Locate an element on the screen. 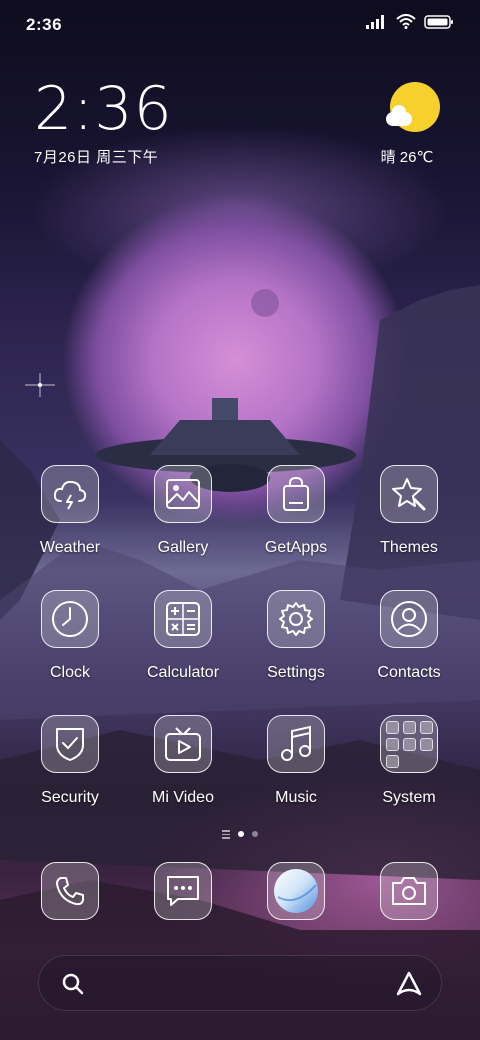  clock-widget: 2:36 7月26日 周三下午 is located at coordinates (103, 122).